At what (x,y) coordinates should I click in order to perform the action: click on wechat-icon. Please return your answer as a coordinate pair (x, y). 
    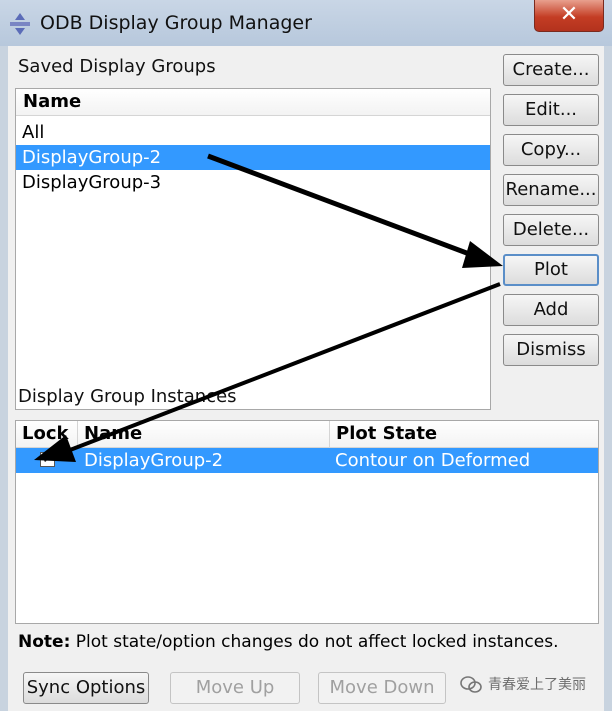
    Looking at the image, I should click on (471, 684).